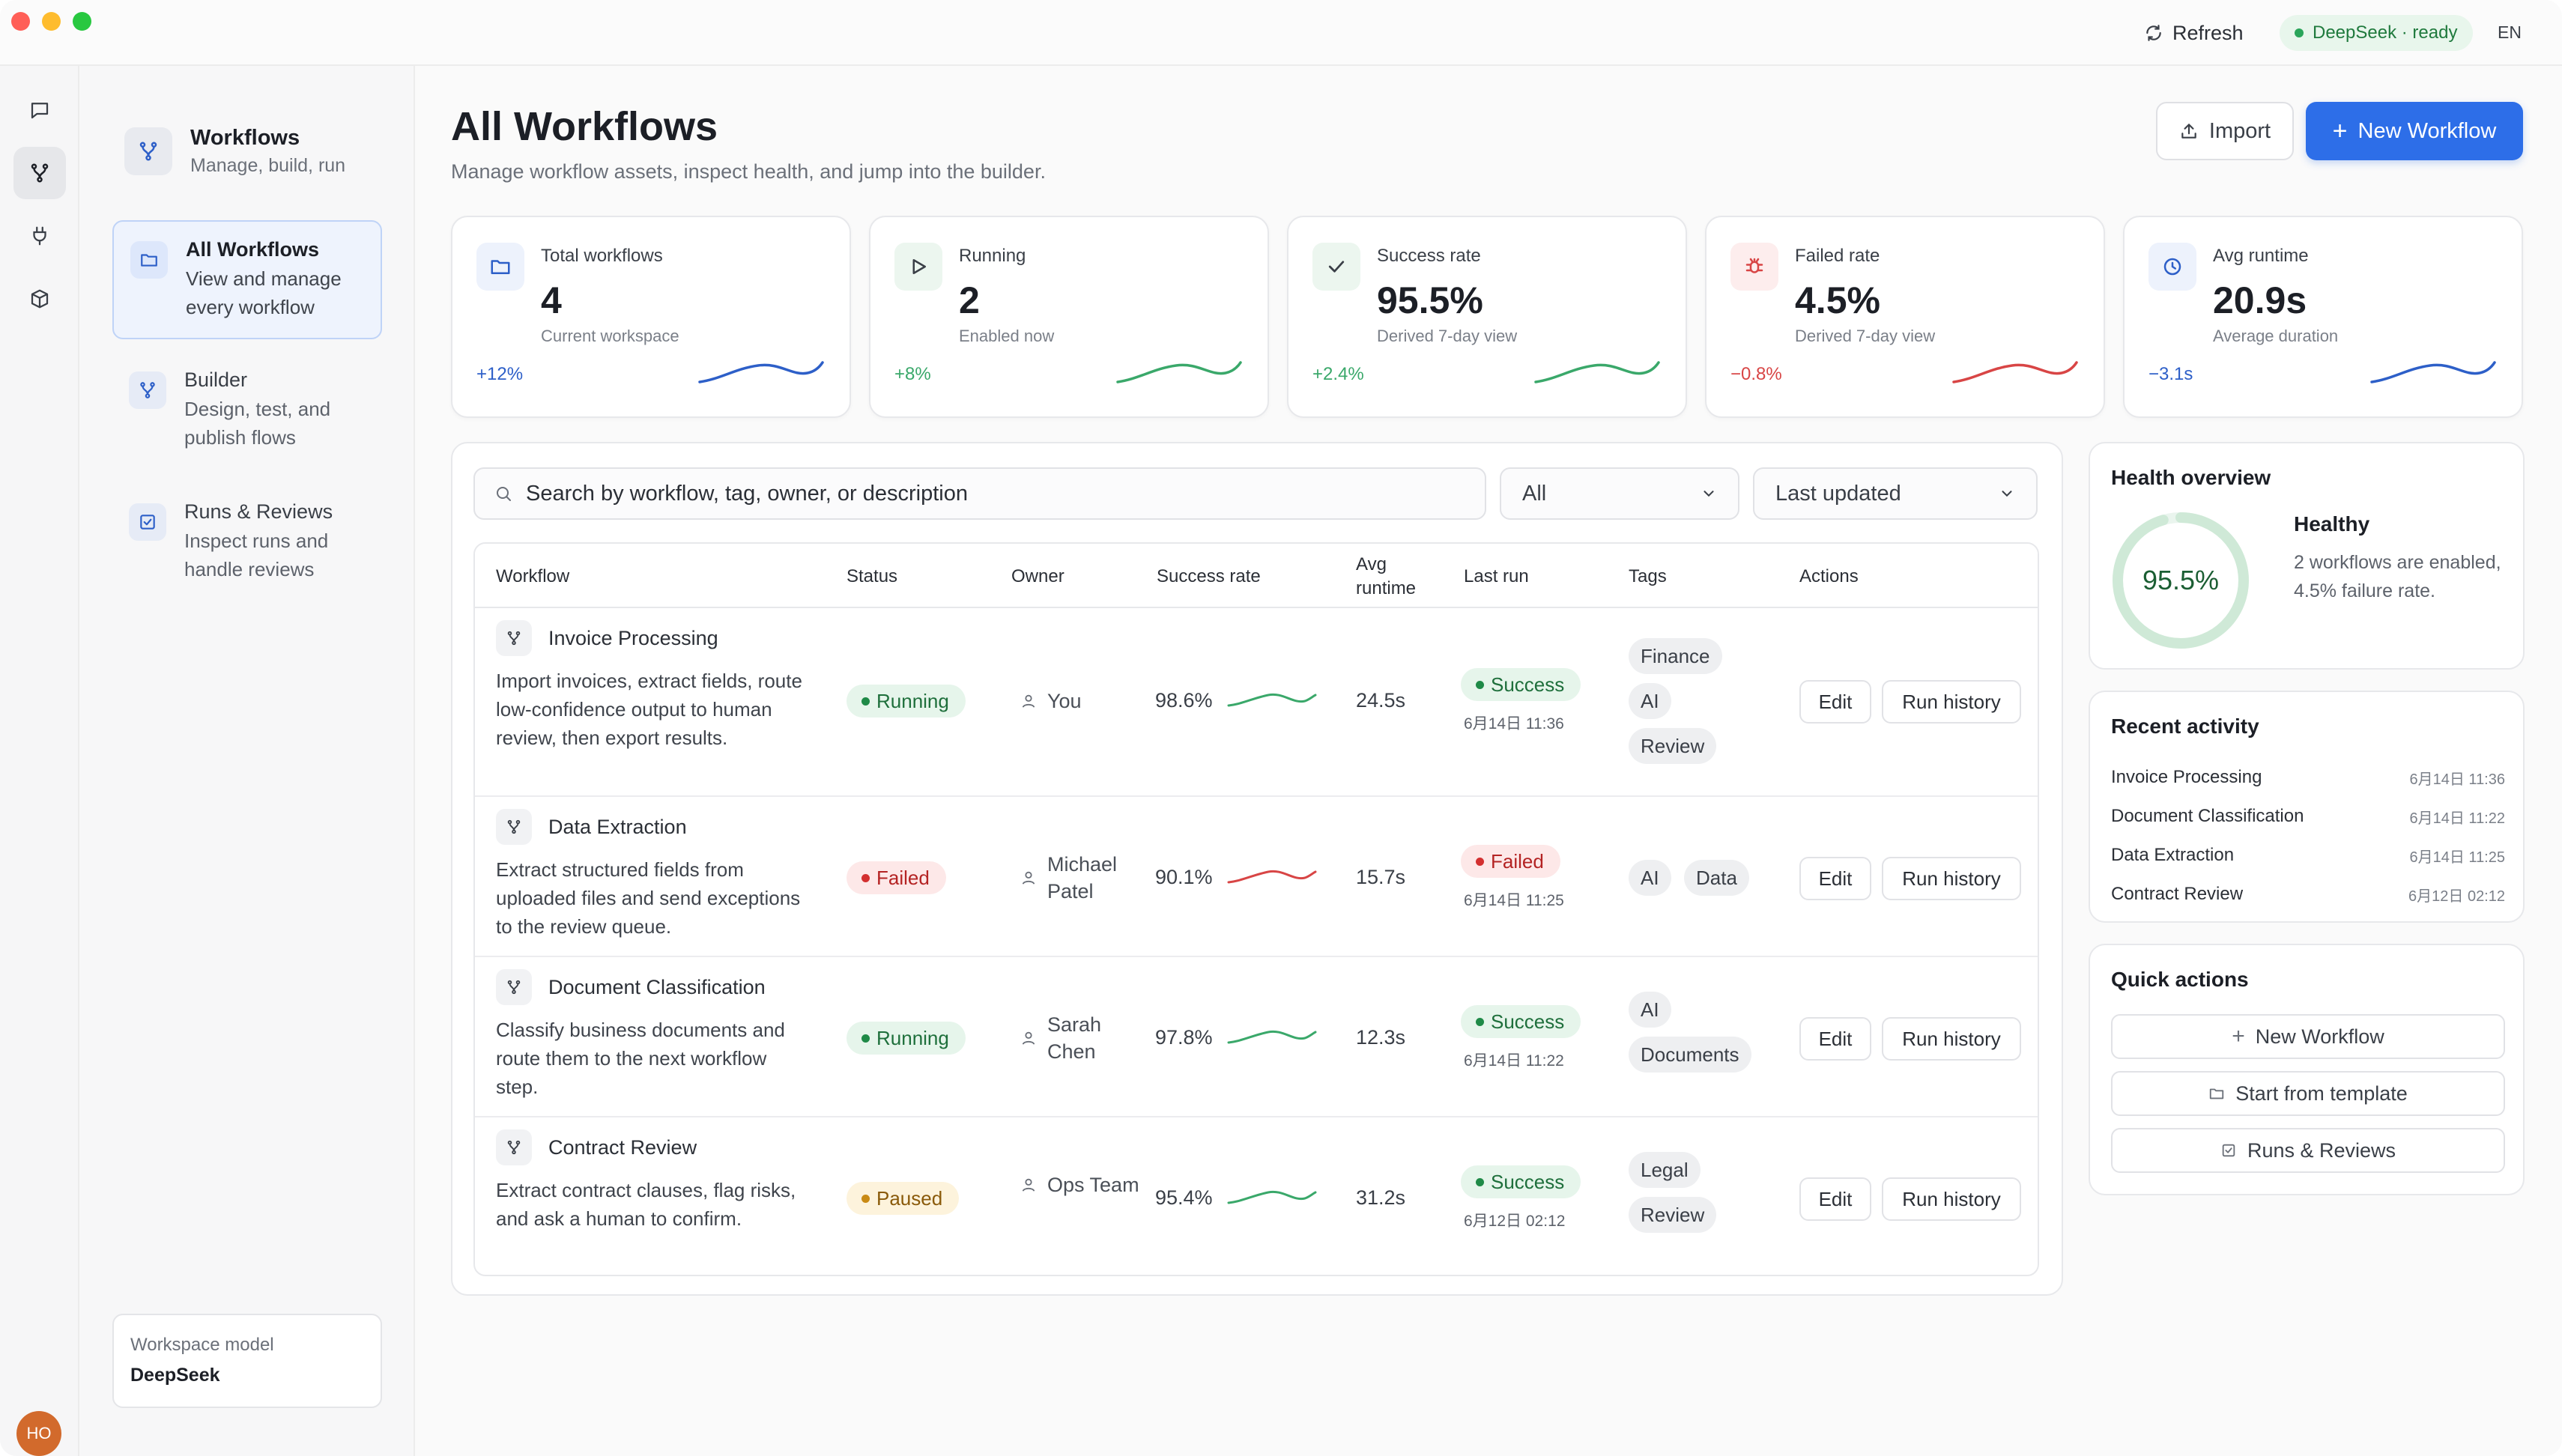  What do you see at coordinates (2308, 1036) in the screenshot?
I see `quick-new-workflow-button: + New Workflow` at bounding box center [2308, 1036].